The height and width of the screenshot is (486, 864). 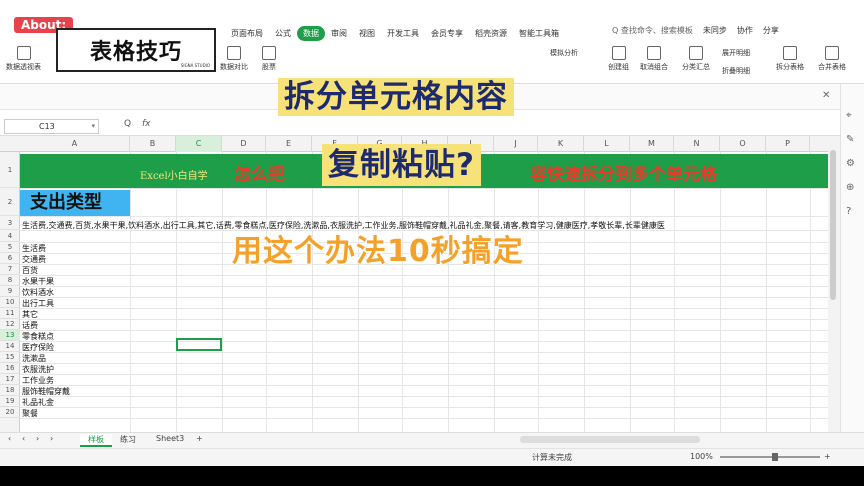 What do you see at coordinates (34, 358) in the screenshot?
I see `list-item: 洗漱品` at bounding box center [34, 358].